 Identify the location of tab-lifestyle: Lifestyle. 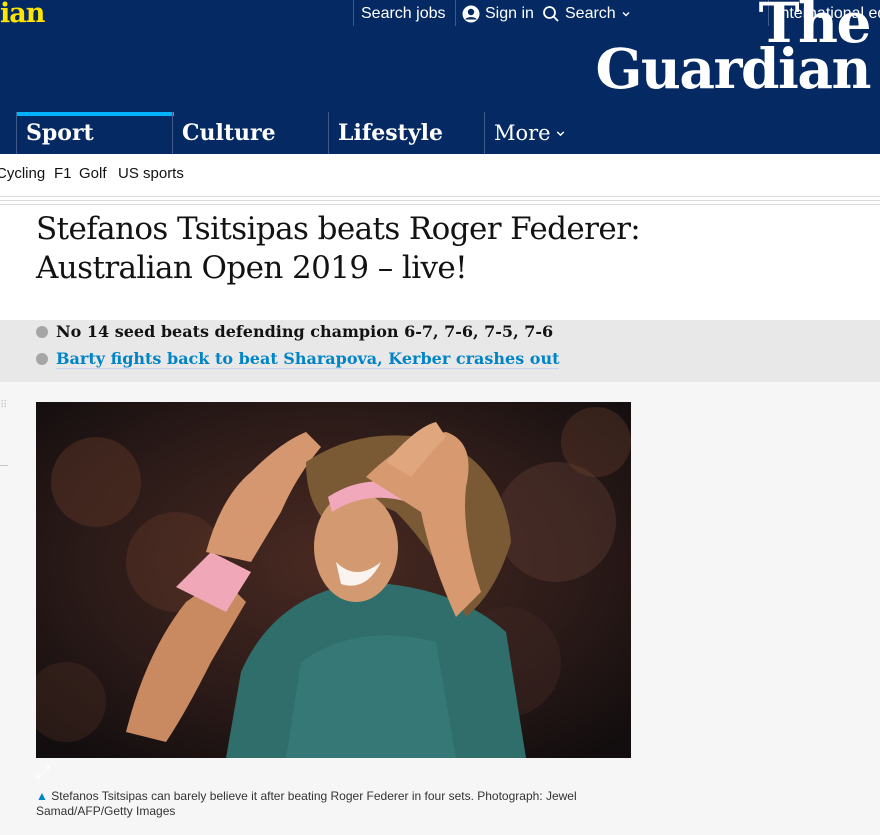
(406, 133).